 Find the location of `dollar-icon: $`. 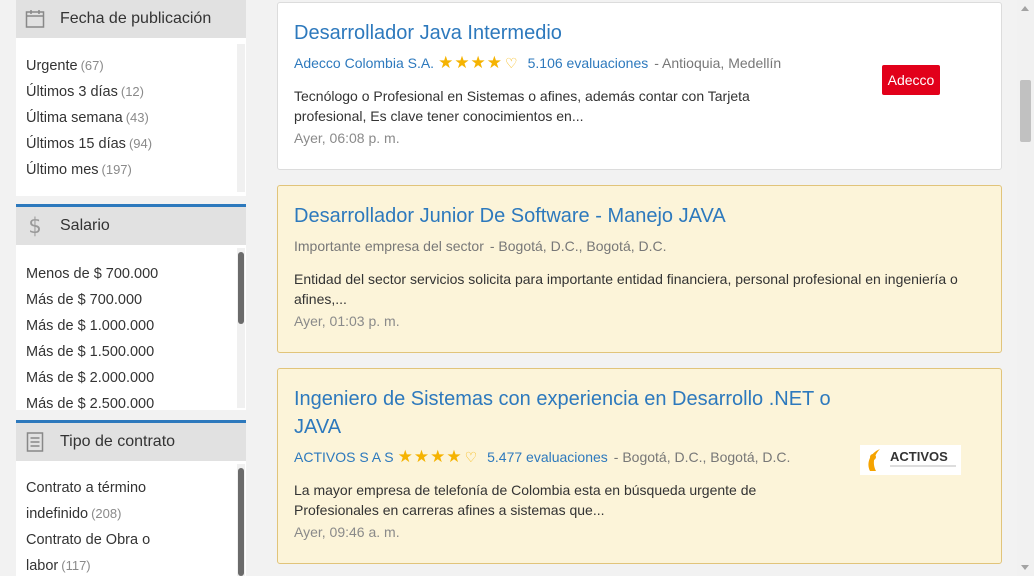

dollar-icon: $ is located at coordinates (35, 226).